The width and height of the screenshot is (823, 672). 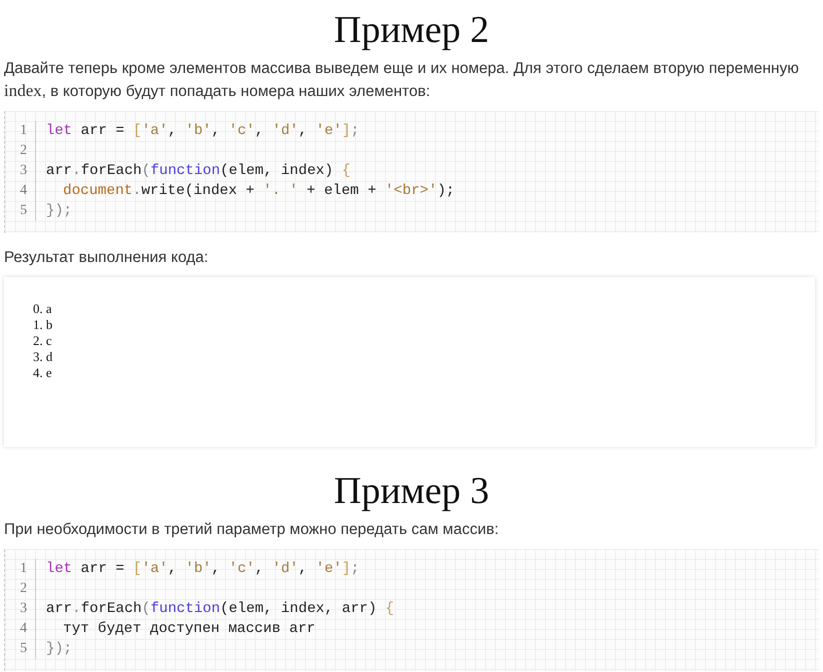 I want to click on output-line: 0. a, so click(x=43, y=309).